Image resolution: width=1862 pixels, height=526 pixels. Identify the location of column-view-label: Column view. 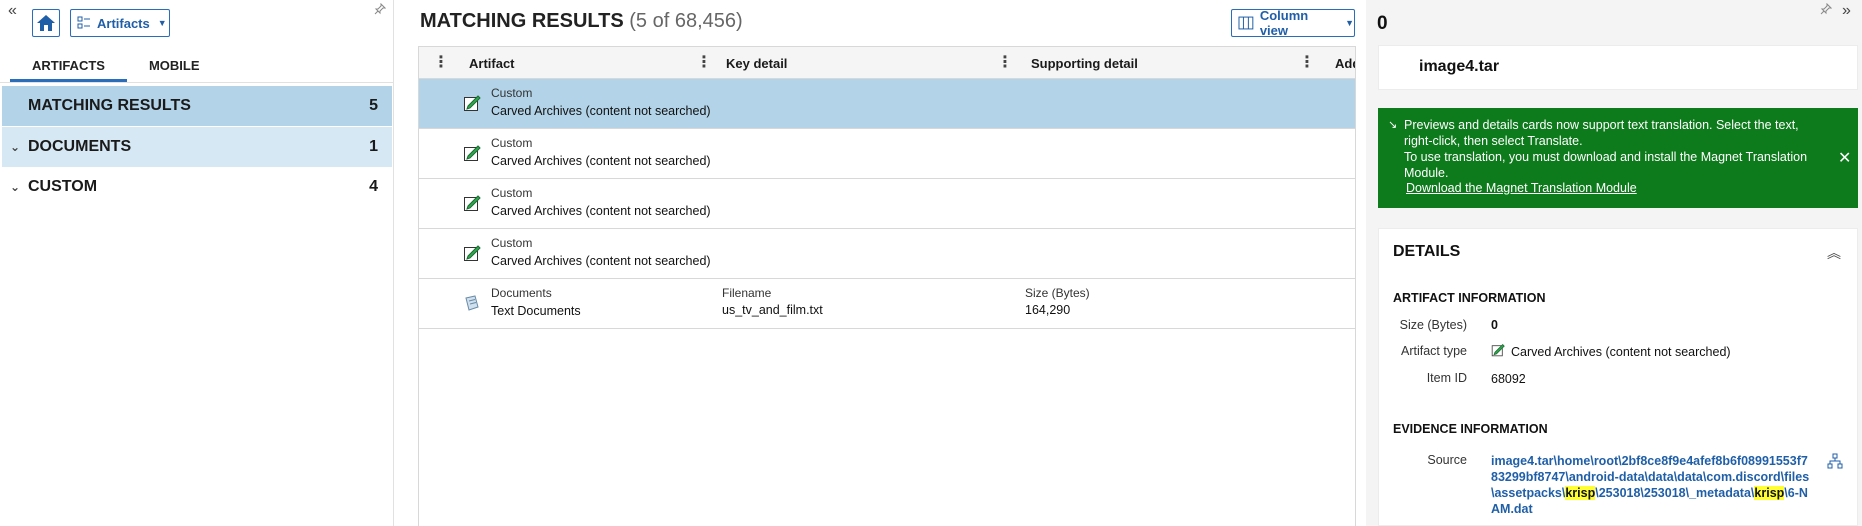
(1284, 23).